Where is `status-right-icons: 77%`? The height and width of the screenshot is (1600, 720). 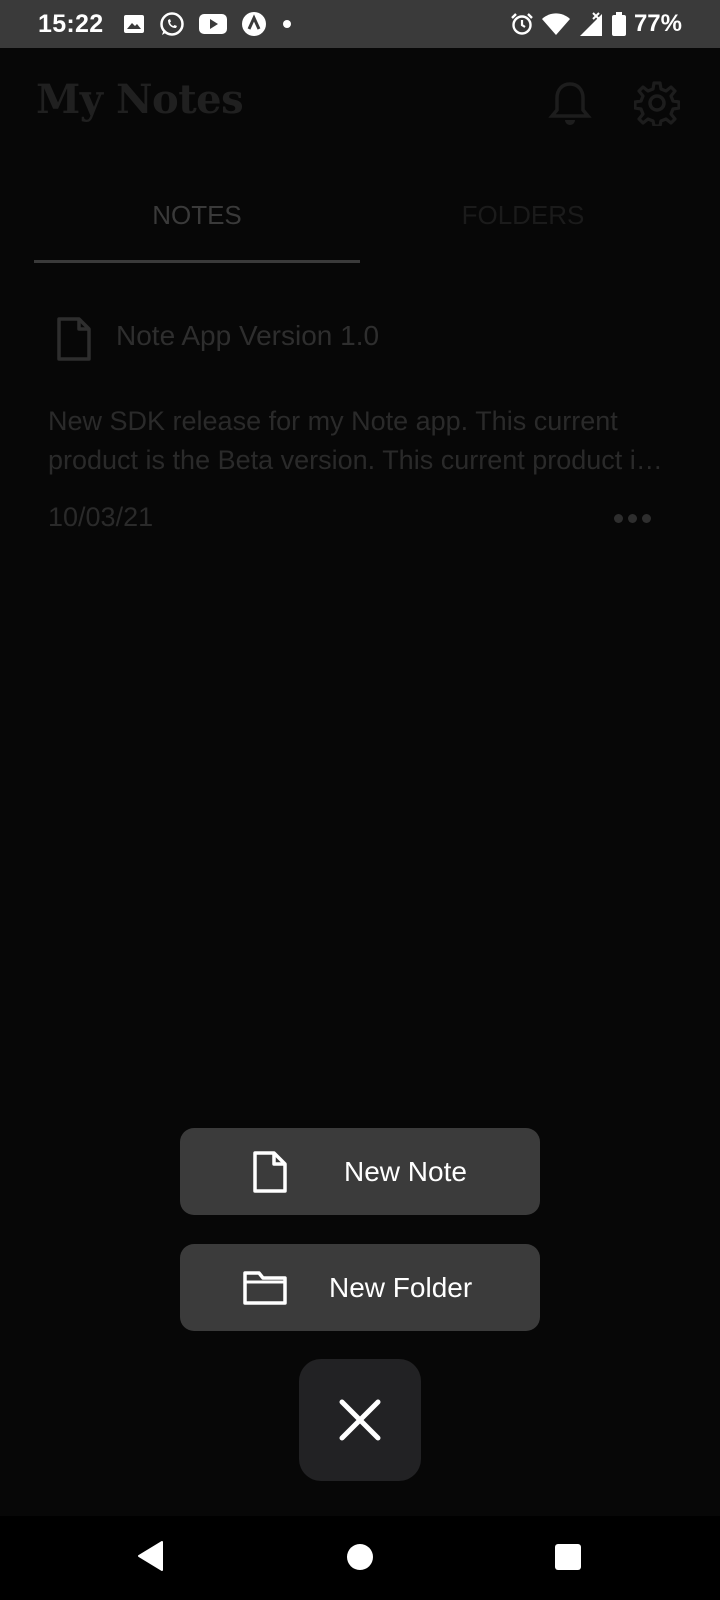 status-right-icons: 77% is located at coordinates (596, 24).